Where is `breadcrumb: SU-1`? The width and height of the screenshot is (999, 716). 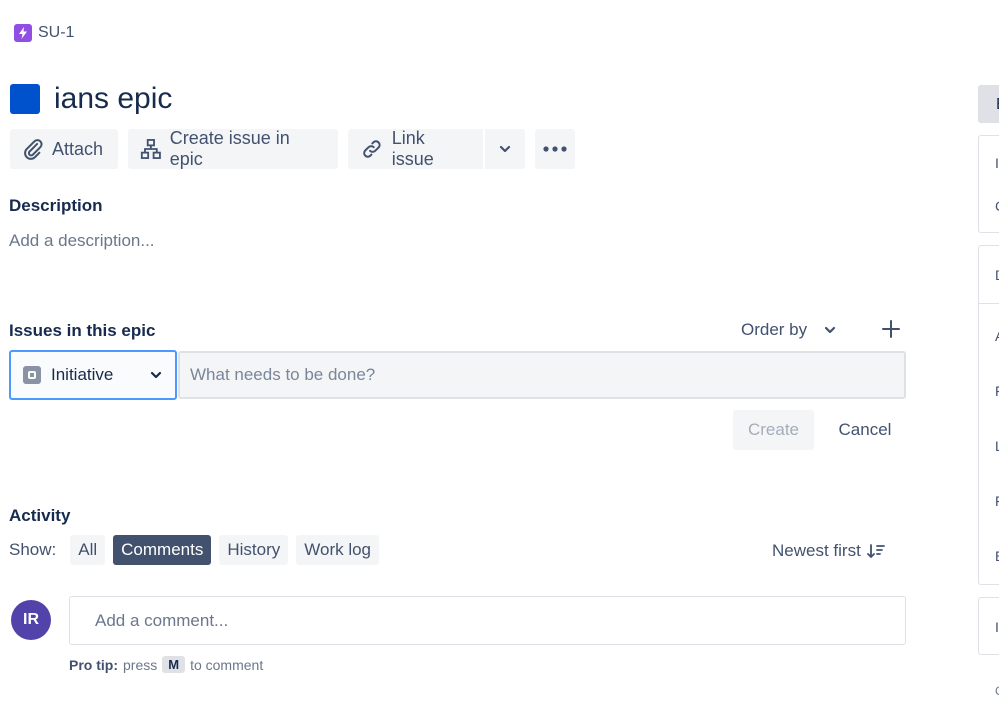
breadcrumb: SU-1 is located at coordinates (44, 33).